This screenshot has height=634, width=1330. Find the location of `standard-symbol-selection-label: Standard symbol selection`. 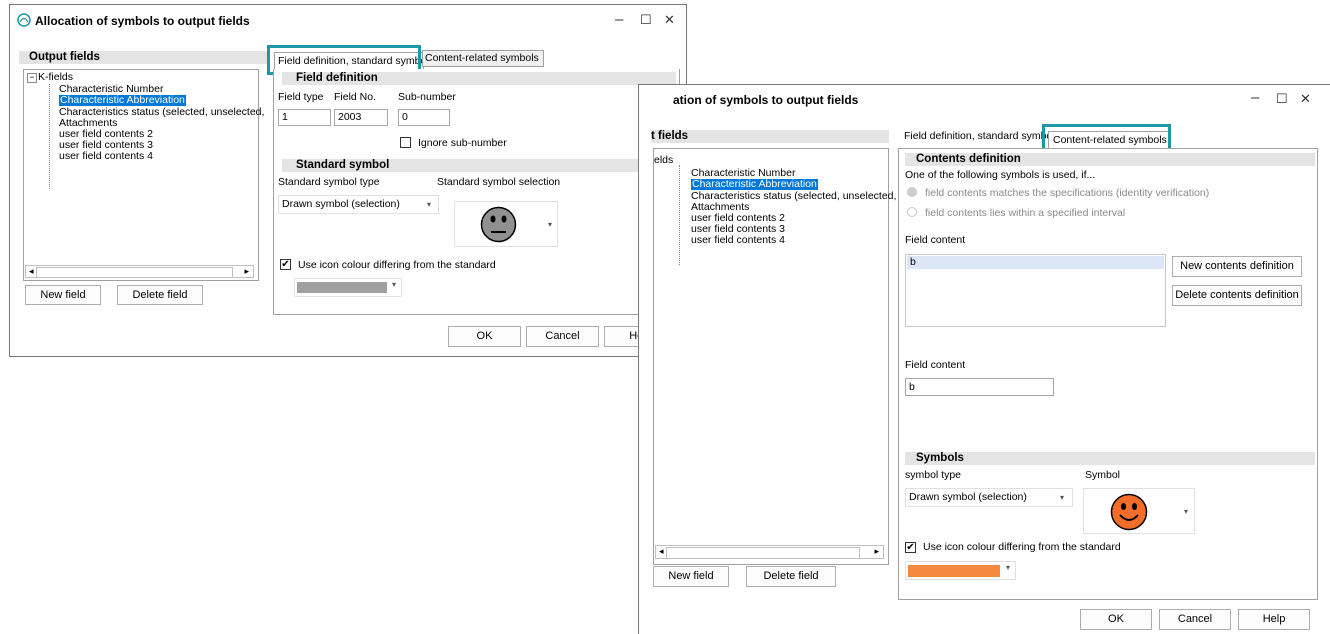

standard-symbol-selection-label: Standard symbol selection is located at coordinates (499, 182).